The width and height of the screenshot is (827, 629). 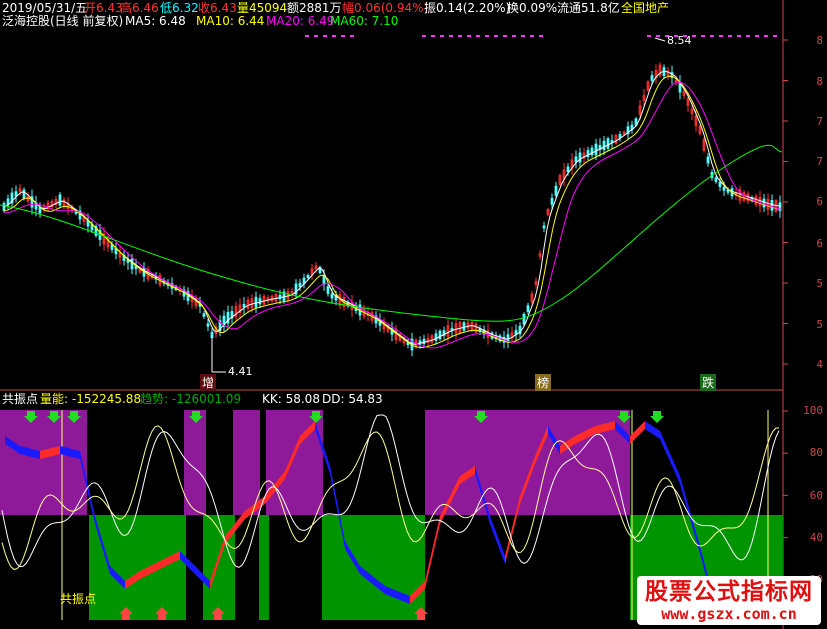 I want to click on kk-label: KK: 58.08, so click(x=291, y=399).